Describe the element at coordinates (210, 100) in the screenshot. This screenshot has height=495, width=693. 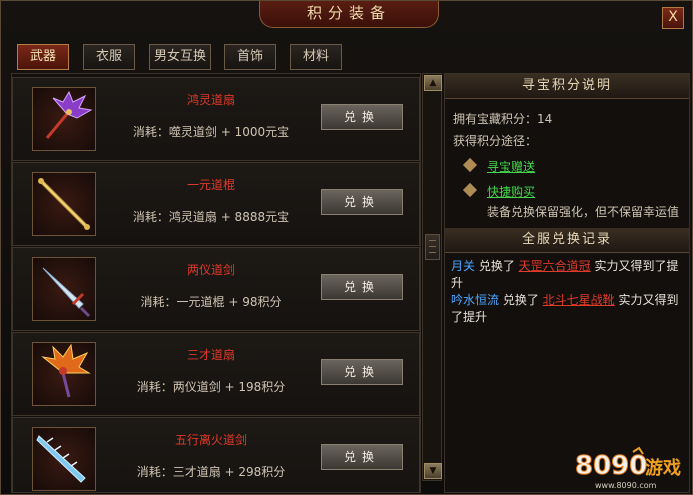
I see `item-name: 鸿灵道扇` at that location.